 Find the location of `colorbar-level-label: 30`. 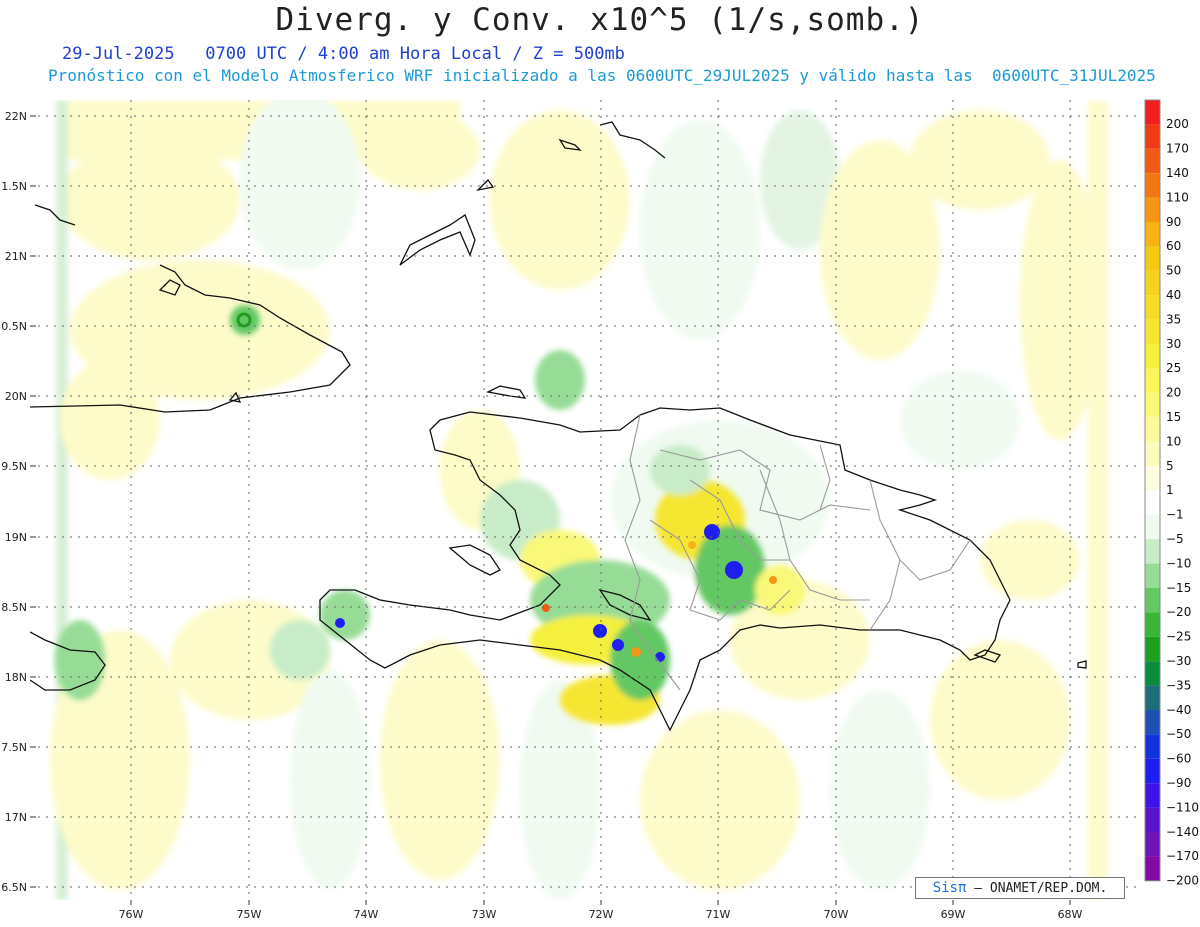

colorbar-level-label: 30 is located at coordinates (1173, 344).